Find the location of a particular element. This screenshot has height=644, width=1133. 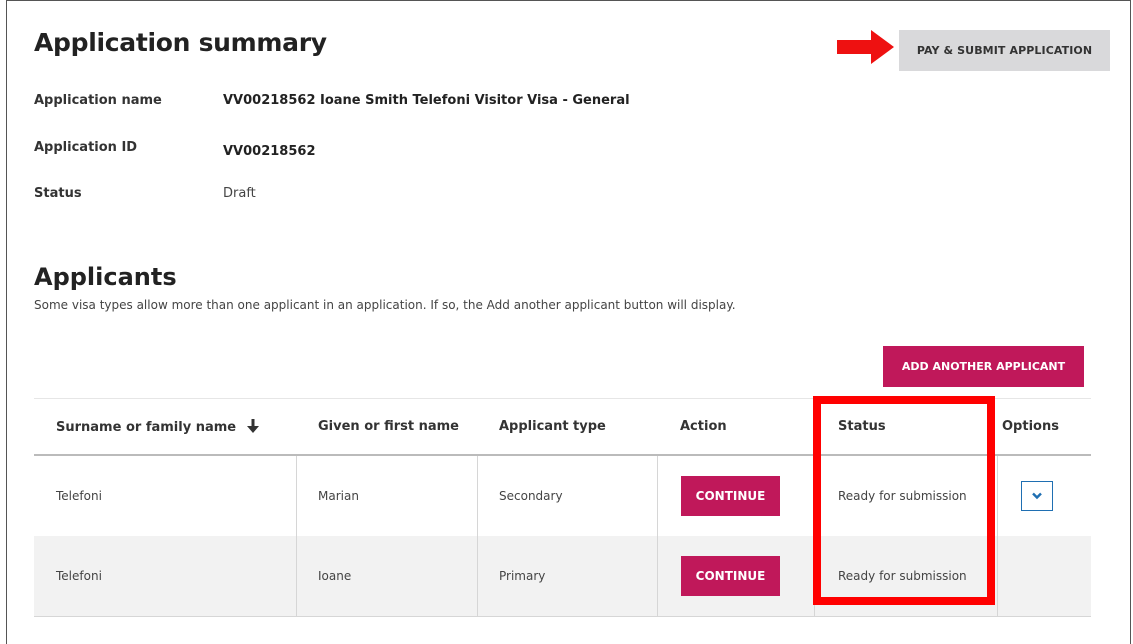

chevron-down-icon is located at coordinates (1037, 496).